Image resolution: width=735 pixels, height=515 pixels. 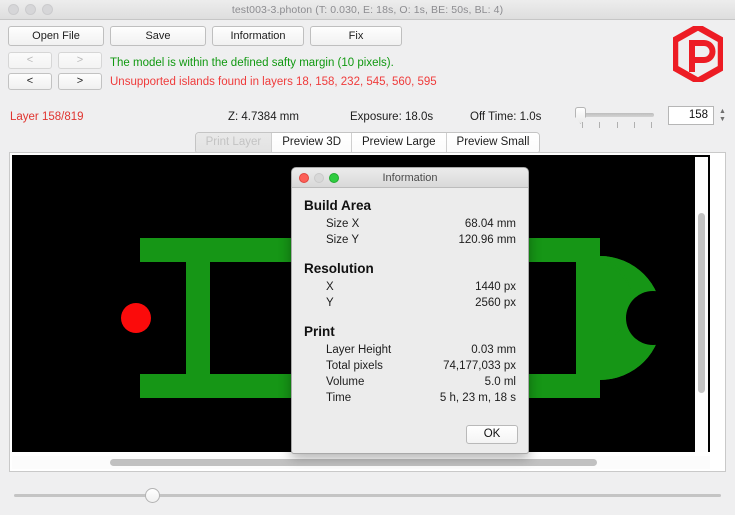 What do you see at coordinates (392, 117) in the screenshot?
I see `exposure-label: Exposure: 18.0s` at bounding box center [392, 117].